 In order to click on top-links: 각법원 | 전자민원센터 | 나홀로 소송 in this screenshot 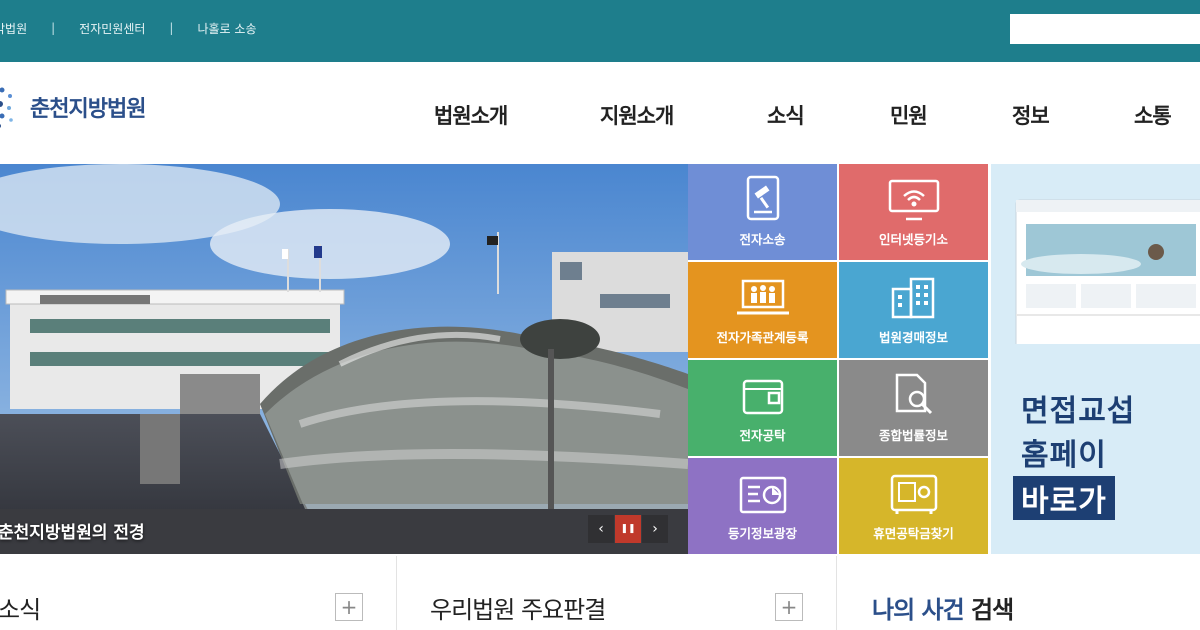, I will do `click(128, 28)`.